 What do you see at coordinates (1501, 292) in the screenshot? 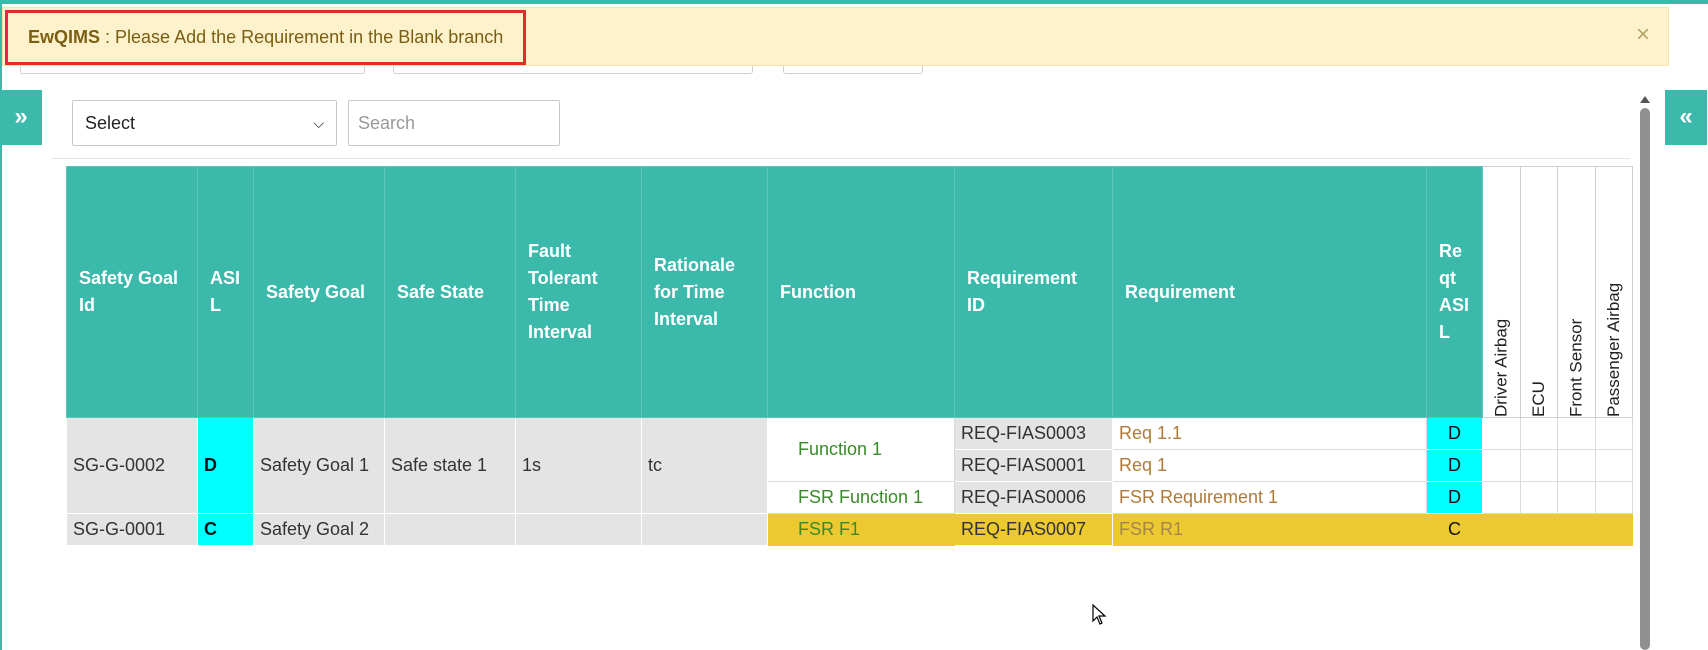
I see `header-driver-airbag: Driver Airbag` at bounding box center [1501, 292].